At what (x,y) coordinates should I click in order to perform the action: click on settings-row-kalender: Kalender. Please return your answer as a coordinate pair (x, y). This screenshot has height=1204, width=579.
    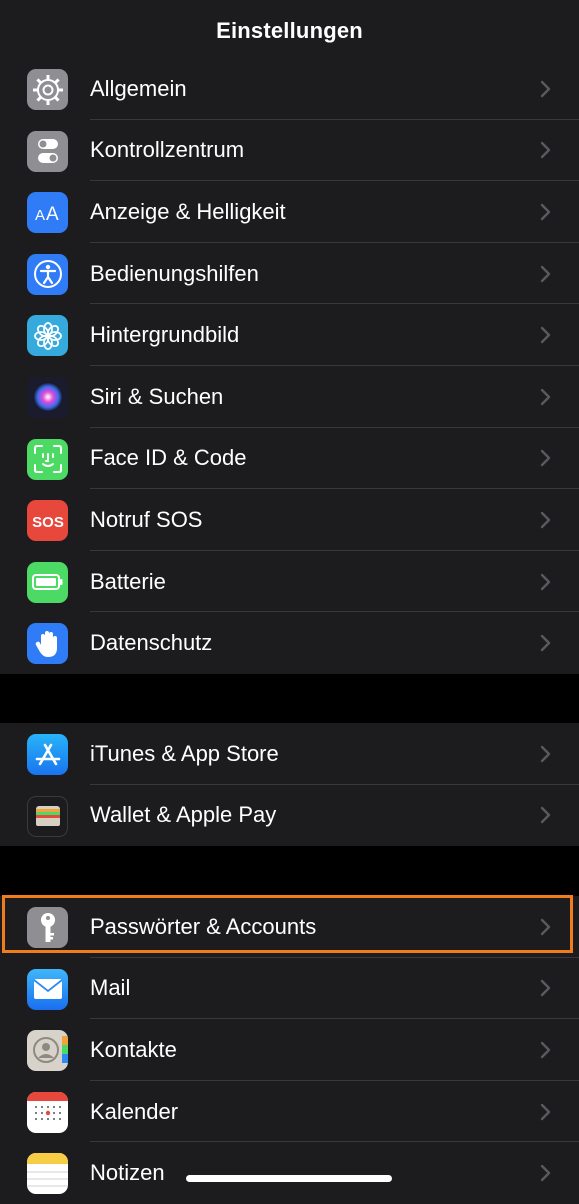
    Looking at the image, I should click on (289, 1112).